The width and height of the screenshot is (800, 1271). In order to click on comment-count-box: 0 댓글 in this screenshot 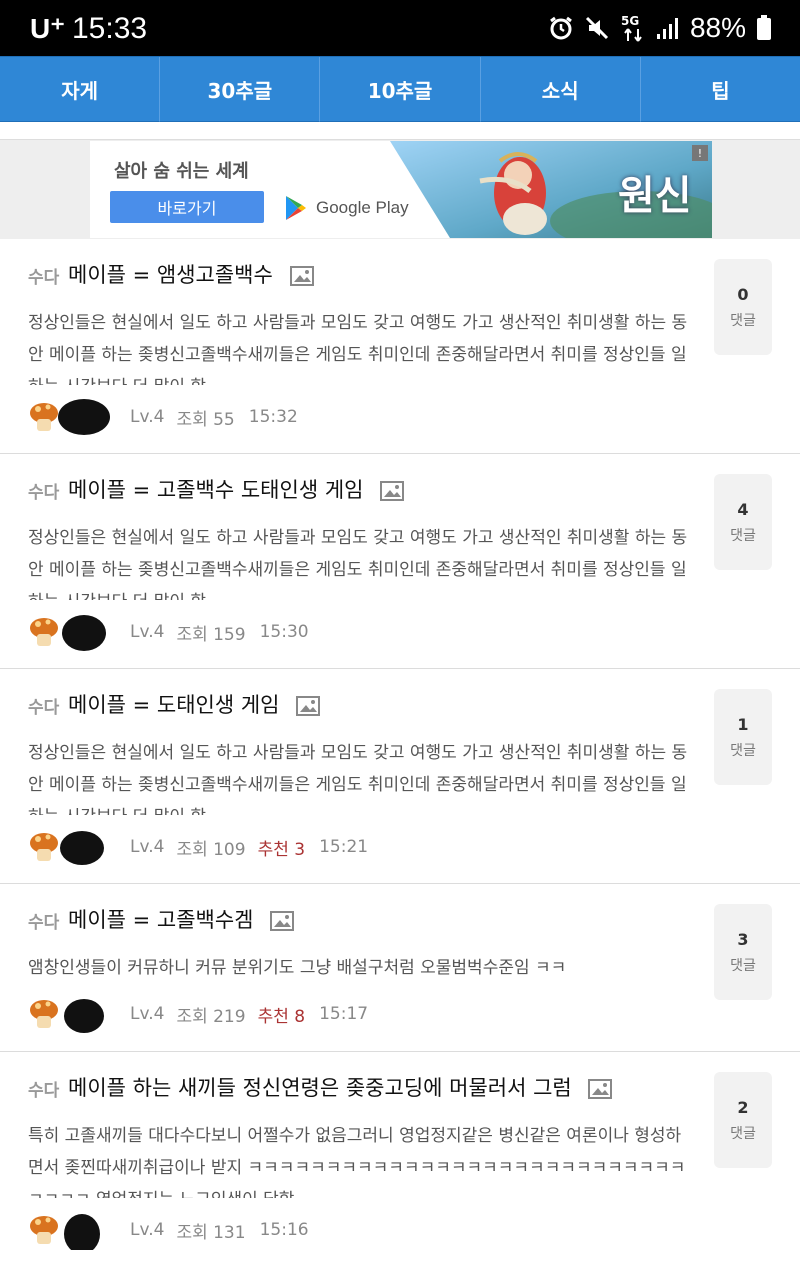, I will do `click(743, 307)`.